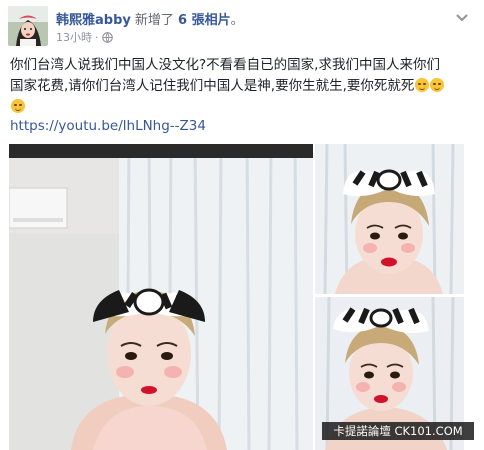 The width and height of the screenshot is (484, 450). I want to click on action-suffix: 。, so click(237, 20).